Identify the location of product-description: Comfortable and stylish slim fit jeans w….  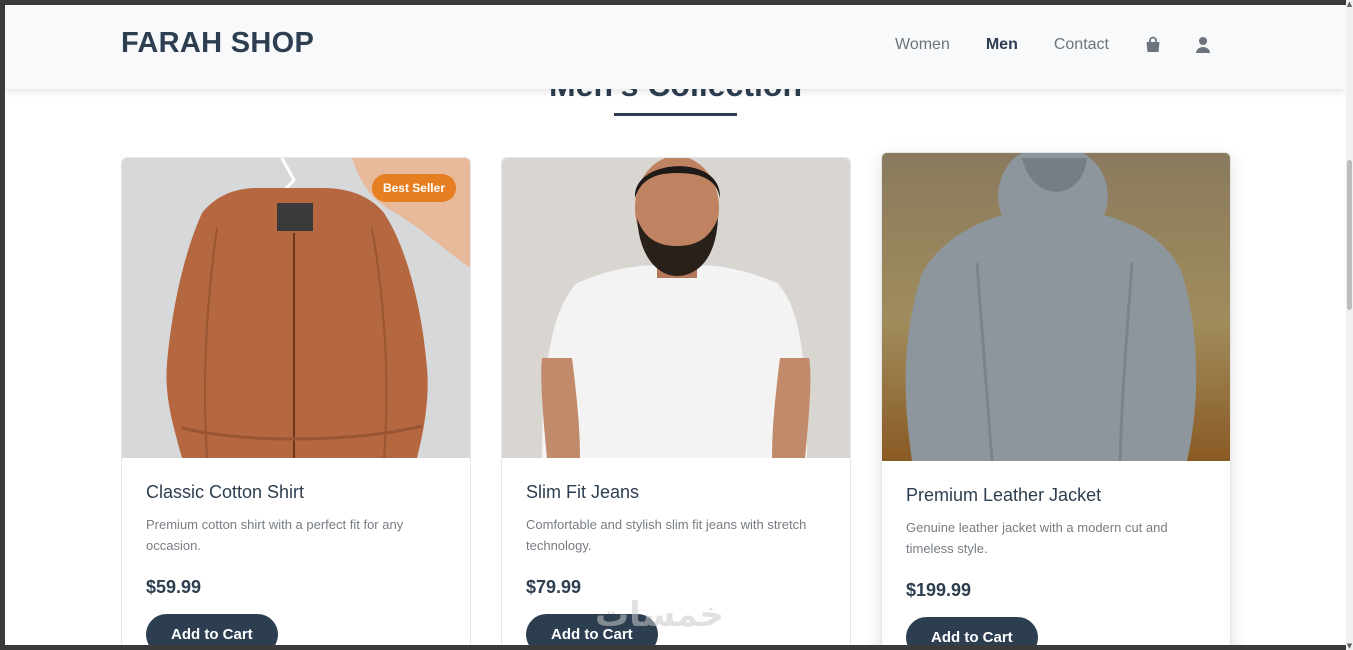
(666, 535).